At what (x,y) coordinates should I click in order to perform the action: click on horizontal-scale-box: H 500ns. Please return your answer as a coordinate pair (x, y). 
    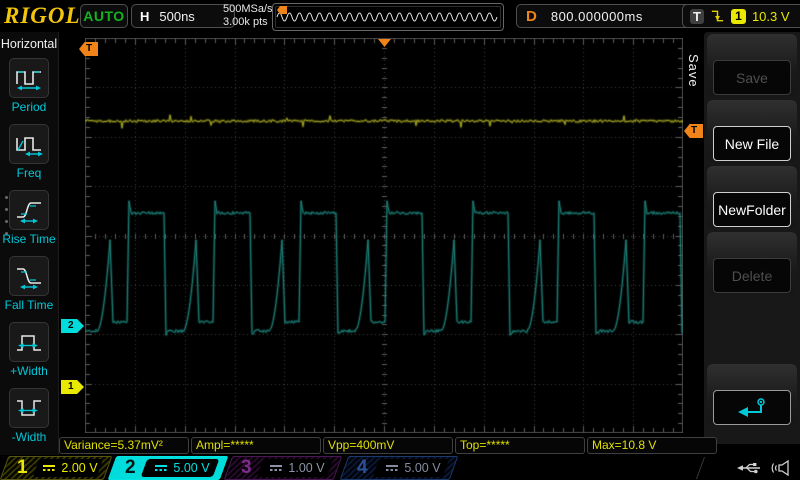
    Looking at the image, I should click on (183, 16).